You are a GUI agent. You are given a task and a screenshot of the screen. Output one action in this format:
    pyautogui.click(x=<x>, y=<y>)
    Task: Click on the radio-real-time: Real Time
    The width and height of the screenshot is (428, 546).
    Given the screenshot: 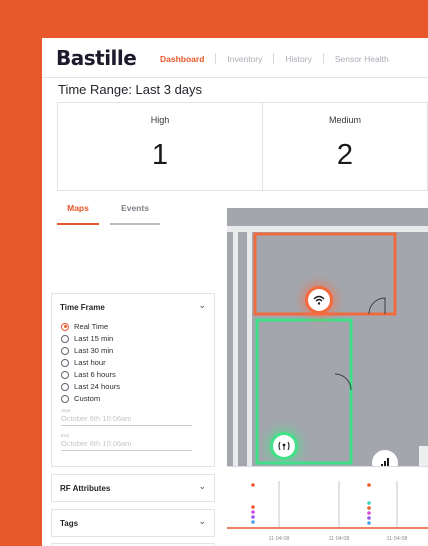 What is the action you would take?
    pyautogui.click(x=84, y=326)
    